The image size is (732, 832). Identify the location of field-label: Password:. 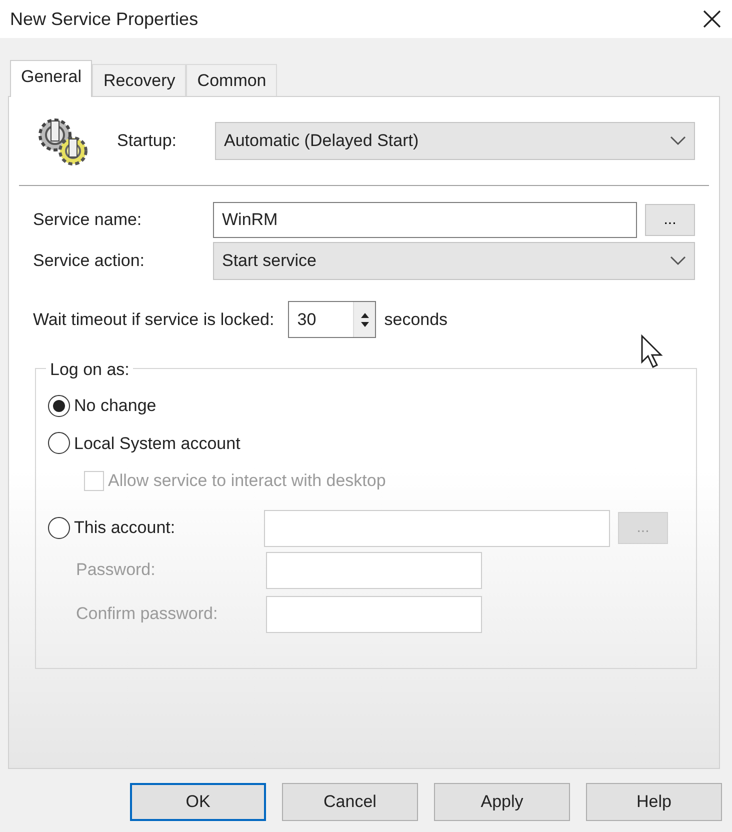
(116, 570).